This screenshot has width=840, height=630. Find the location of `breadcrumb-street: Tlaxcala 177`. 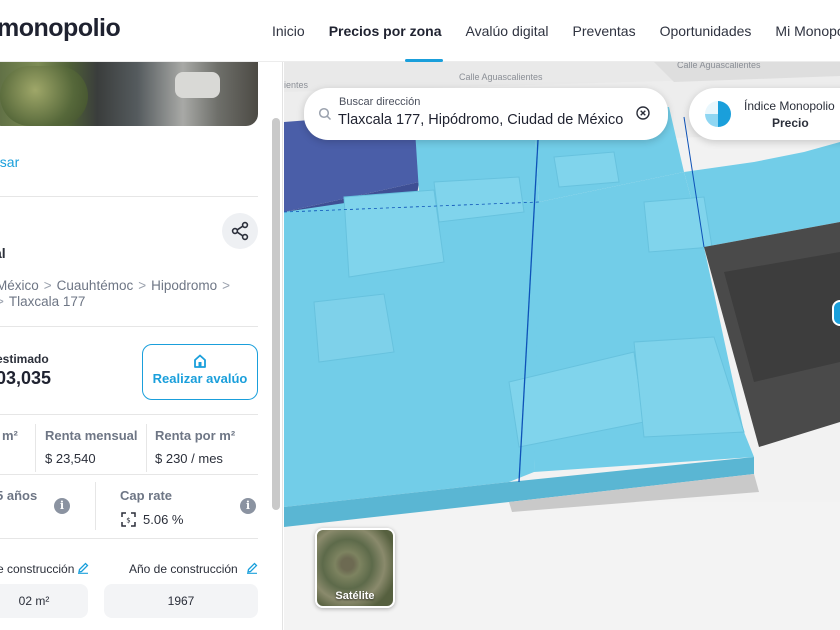

breadcrumb-street: Tlaxcala 177 is located at coordinates (47, 301).